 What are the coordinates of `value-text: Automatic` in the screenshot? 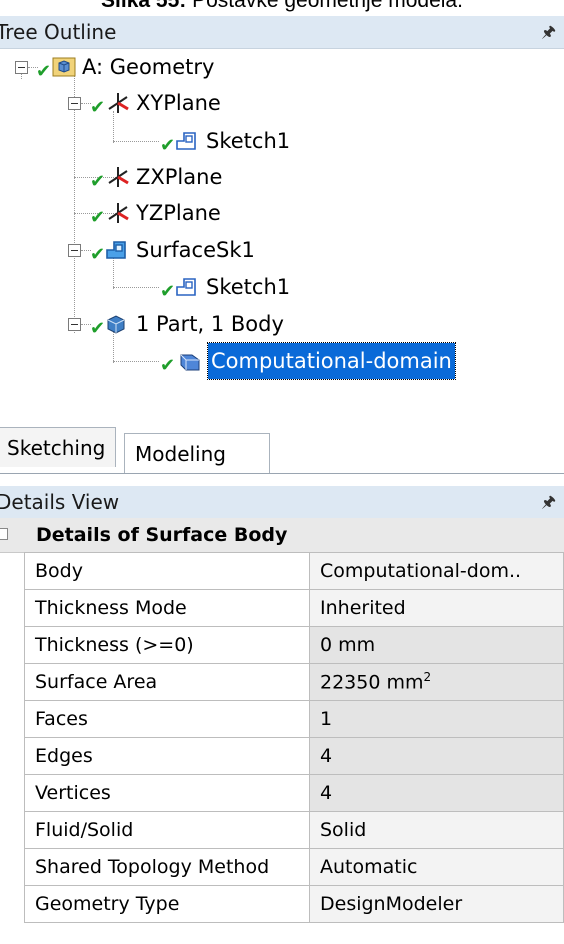 It's located at (369, 867).